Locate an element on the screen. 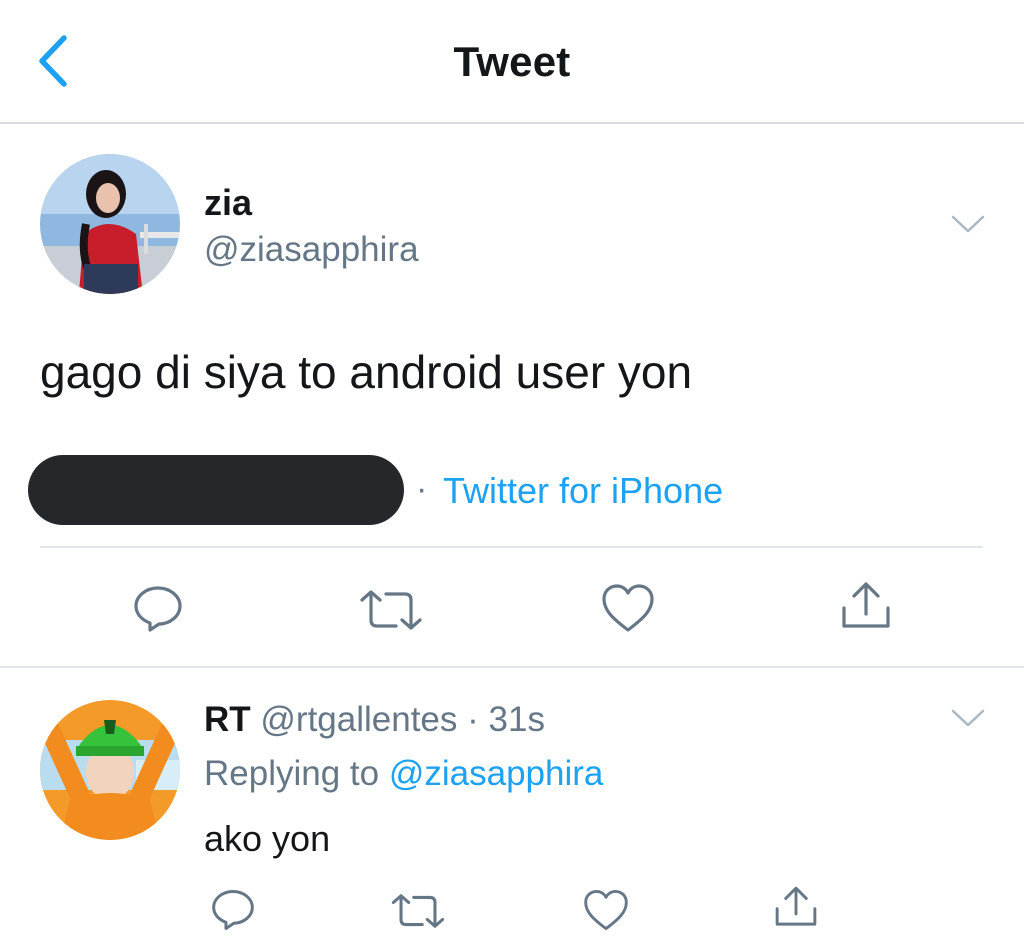 The width and height of the screenshot is (1024, 951). reply-retweet-button is located at coordinates (418, 913).